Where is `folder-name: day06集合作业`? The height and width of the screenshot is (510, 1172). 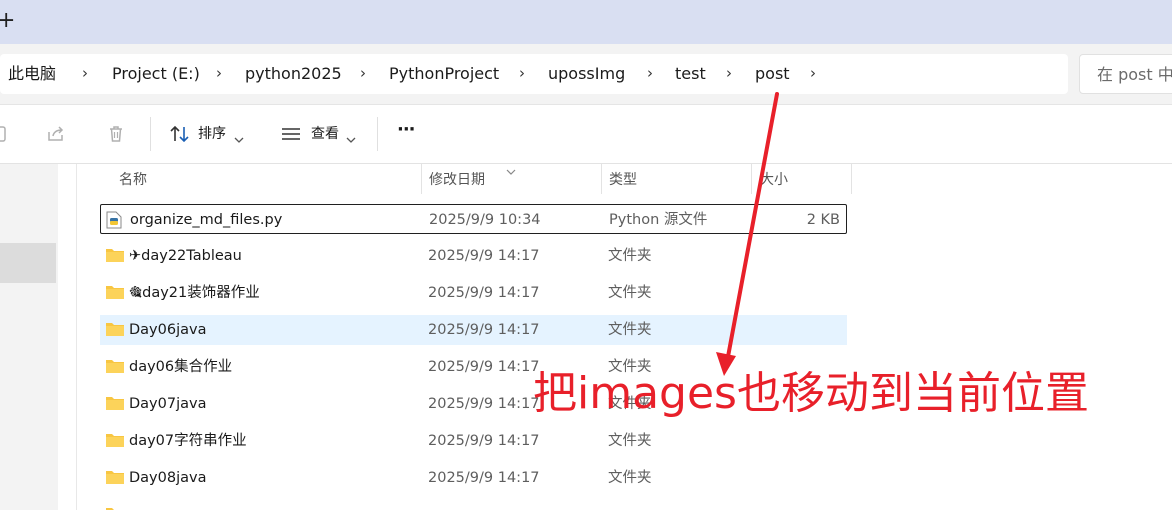 folder-name: day06集合作业 is located at coordinates (181, 367).